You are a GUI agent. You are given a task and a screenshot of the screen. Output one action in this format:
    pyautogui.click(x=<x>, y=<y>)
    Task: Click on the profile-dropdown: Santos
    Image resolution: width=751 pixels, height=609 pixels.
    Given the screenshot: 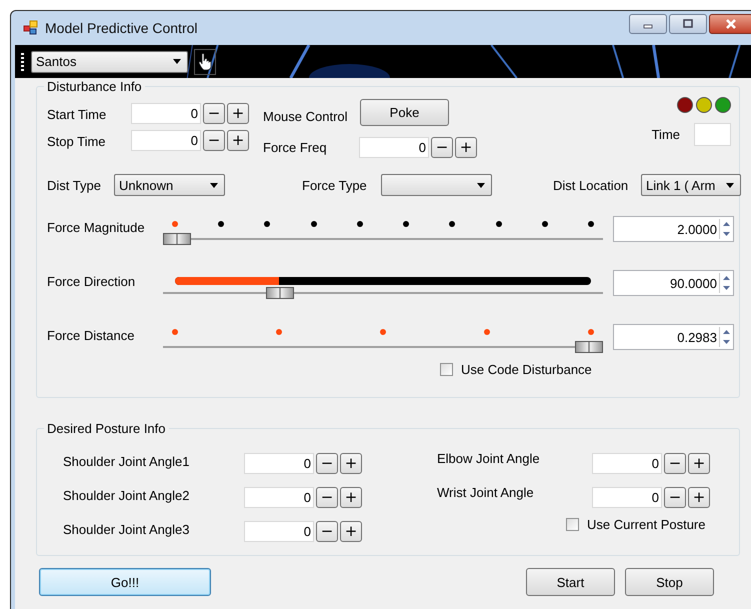 What is the action you would take?
    pyautogui.click(x=109, y=61)
    